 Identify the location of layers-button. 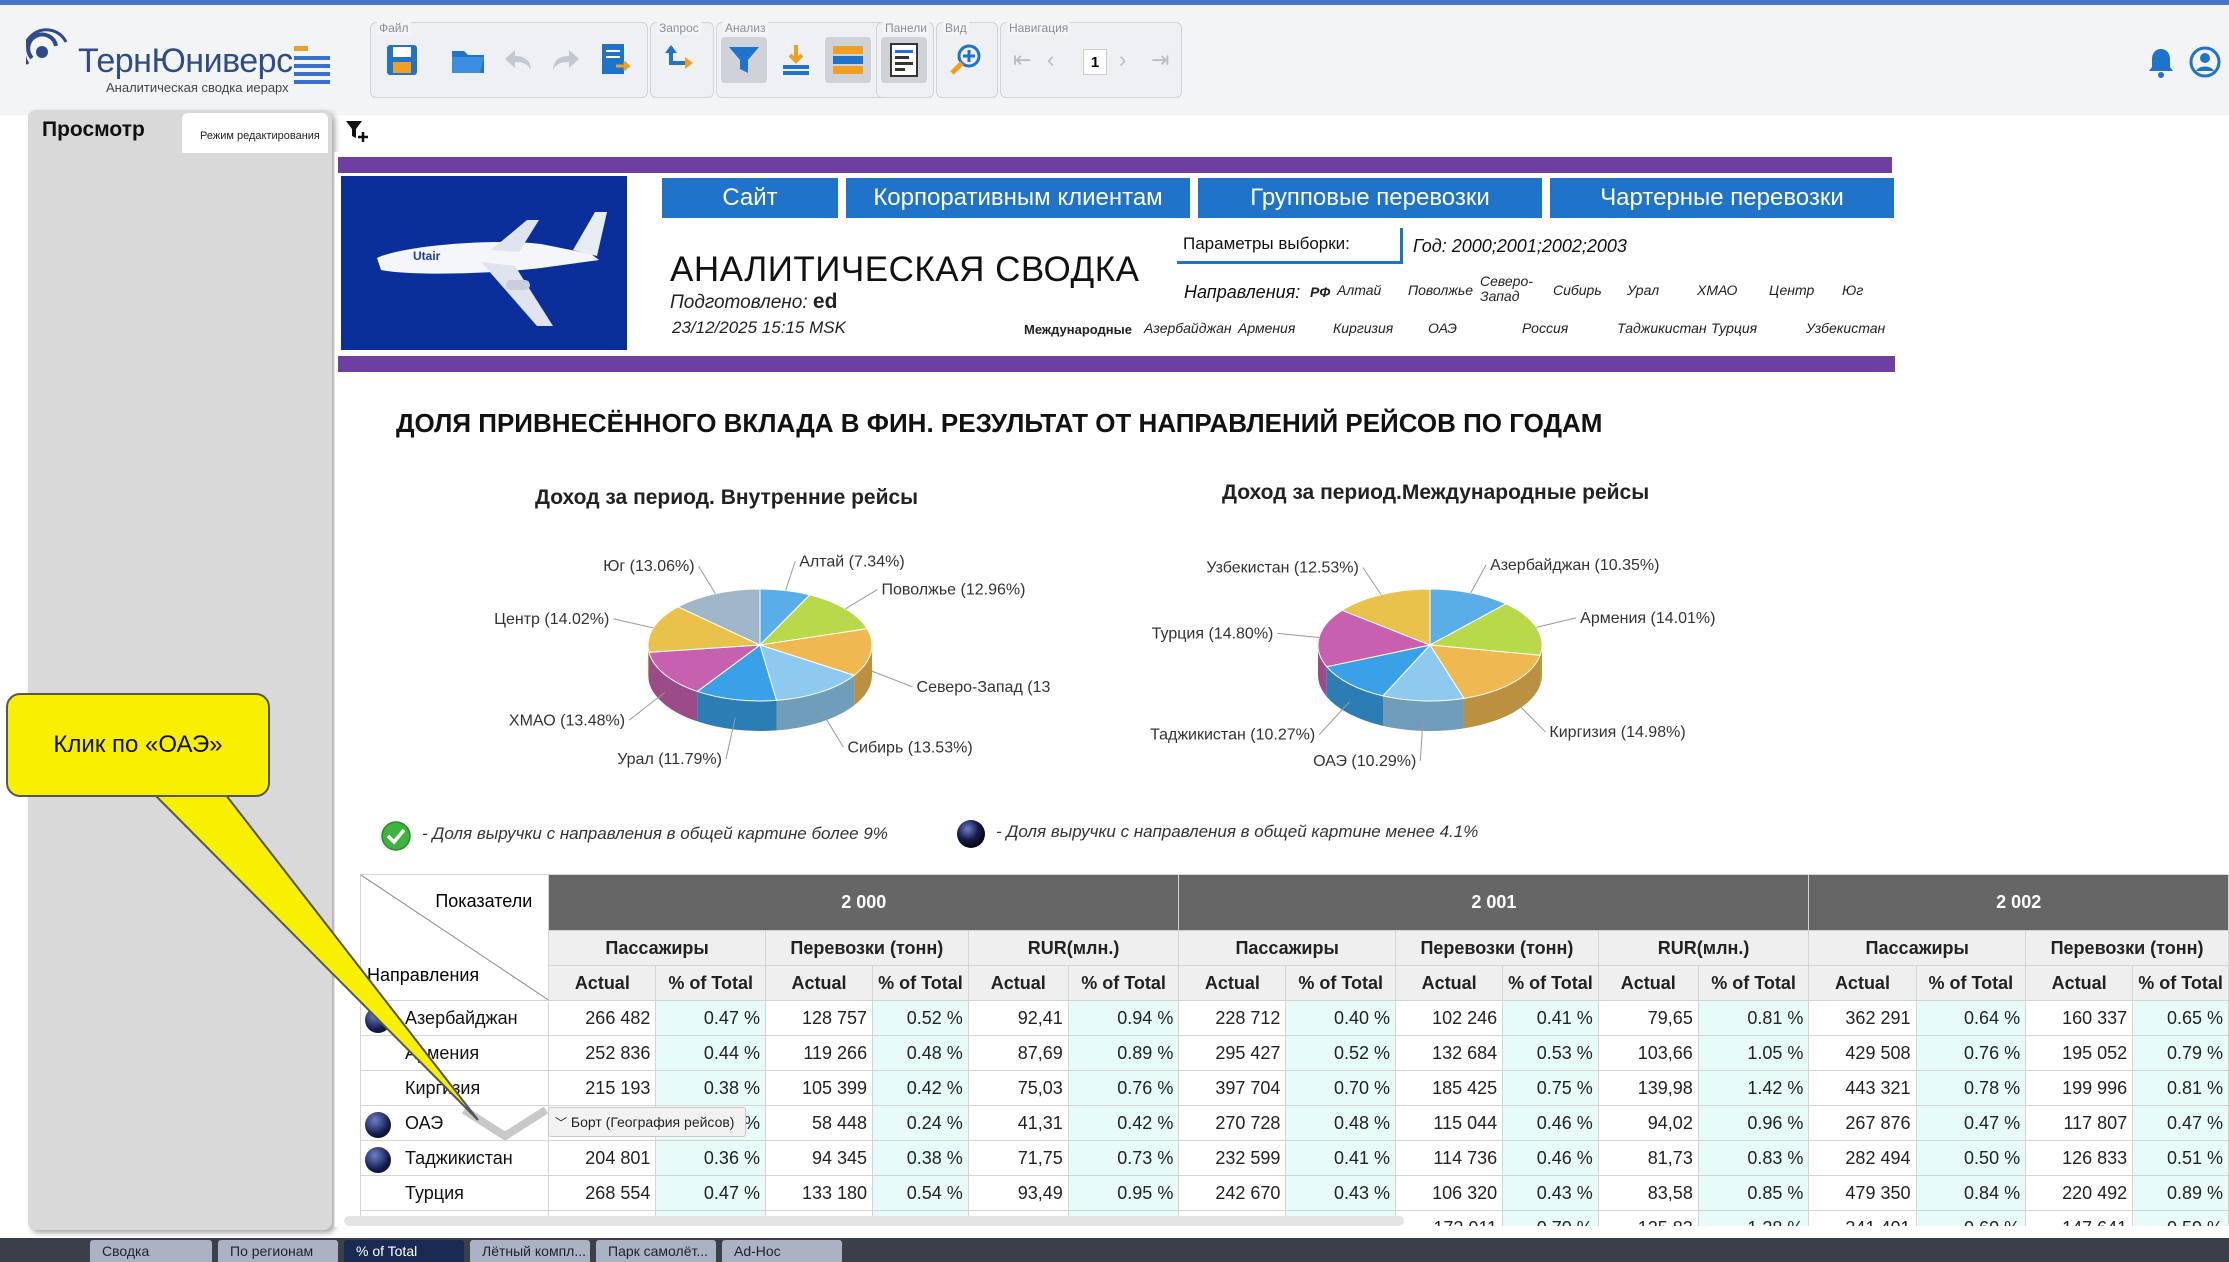
(848, 60).